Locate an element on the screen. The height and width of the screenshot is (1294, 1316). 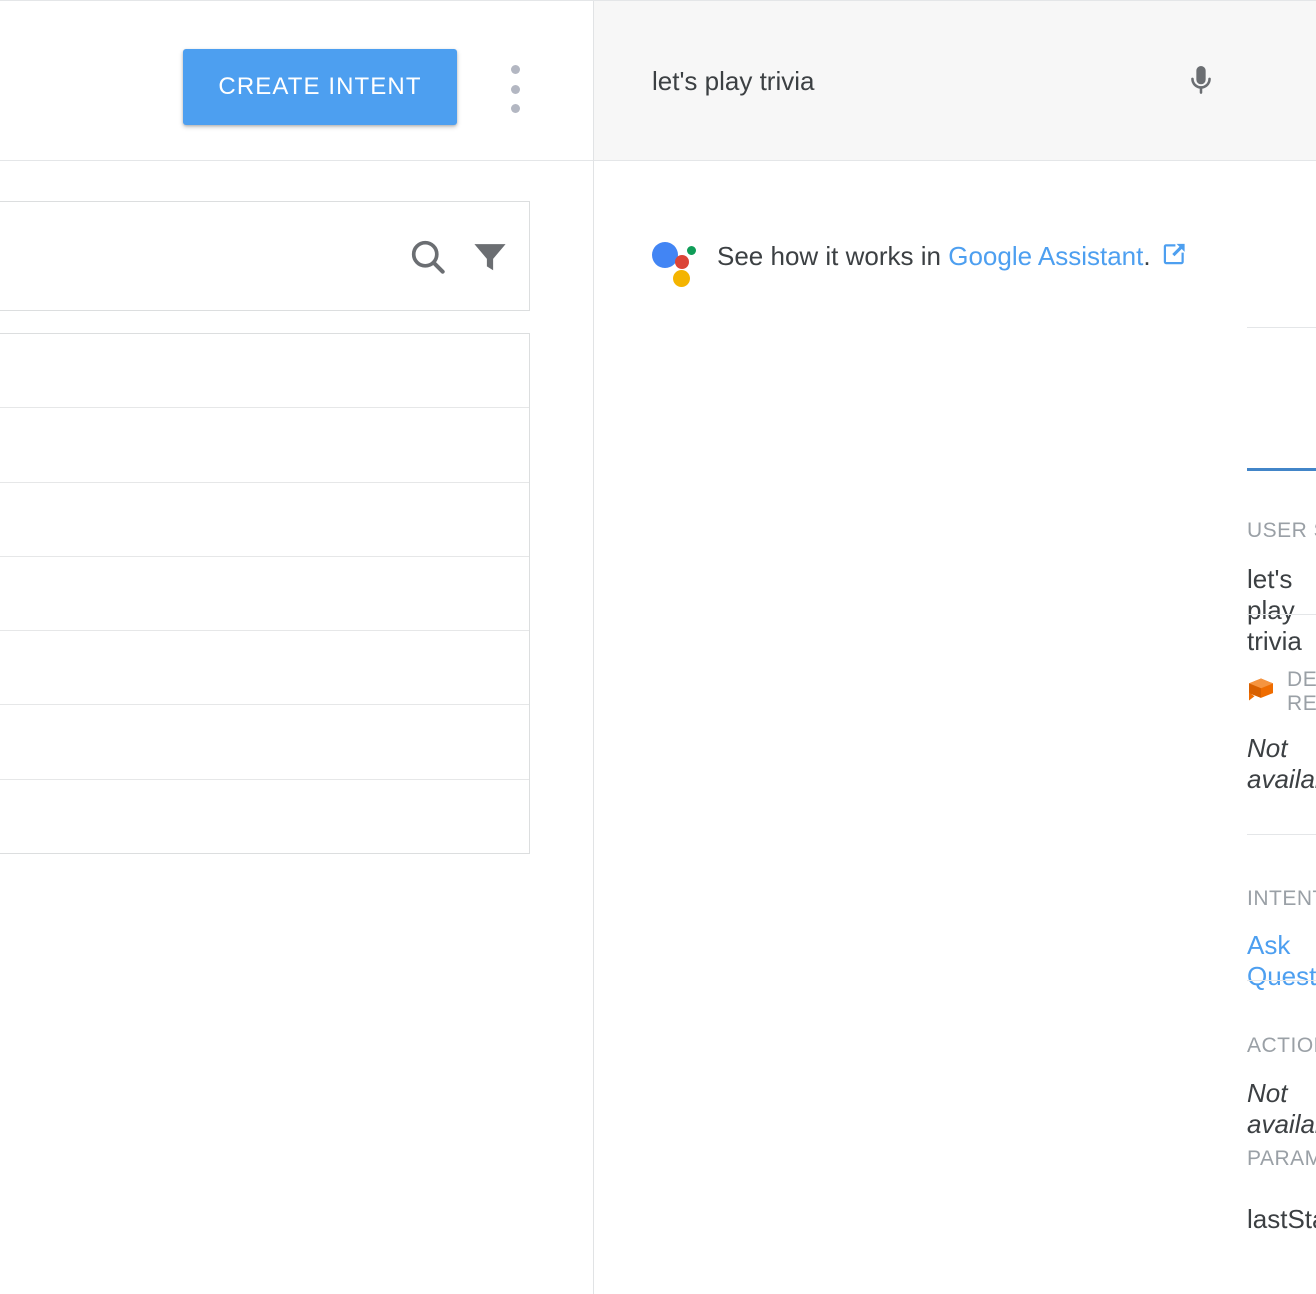
intent-value-link: Ask Question is located at coordinates (1281, 961).